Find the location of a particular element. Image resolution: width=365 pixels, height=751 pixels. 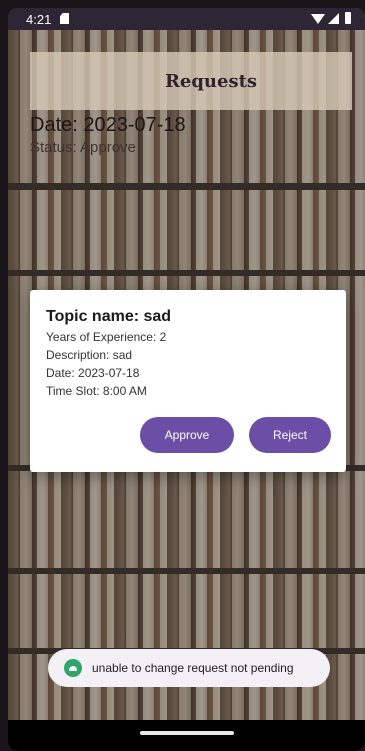

toast: unable to change request not pending is located at coordinates (189, 668).